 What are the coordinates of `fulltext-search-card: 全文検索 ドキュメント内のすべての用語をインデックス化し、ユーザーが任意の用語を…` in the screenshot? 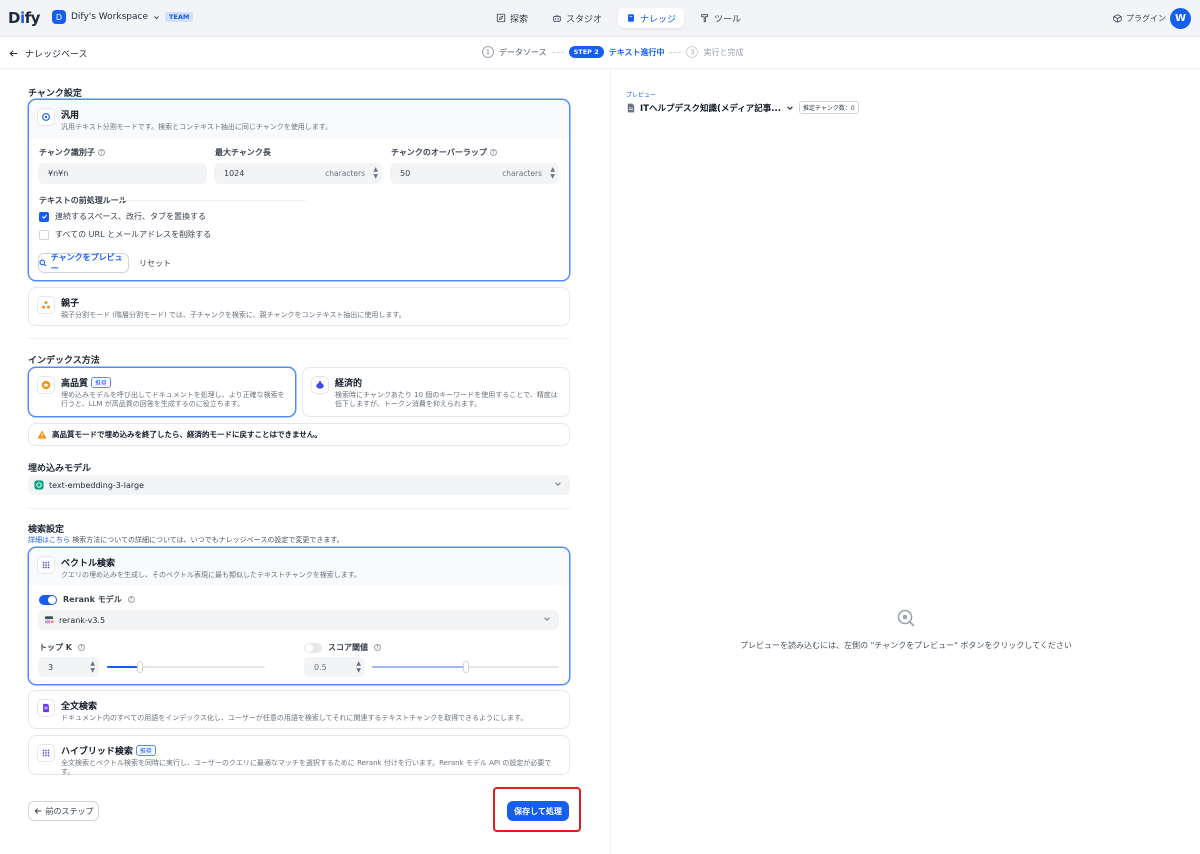 It's located at (299, 709).